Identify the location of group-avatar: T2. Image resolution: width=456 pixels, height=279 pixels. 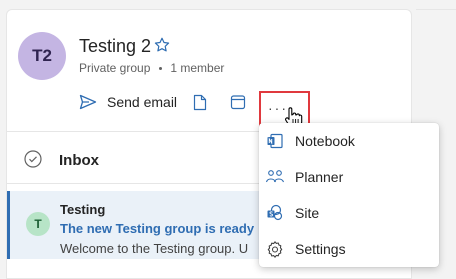
(42, 56).